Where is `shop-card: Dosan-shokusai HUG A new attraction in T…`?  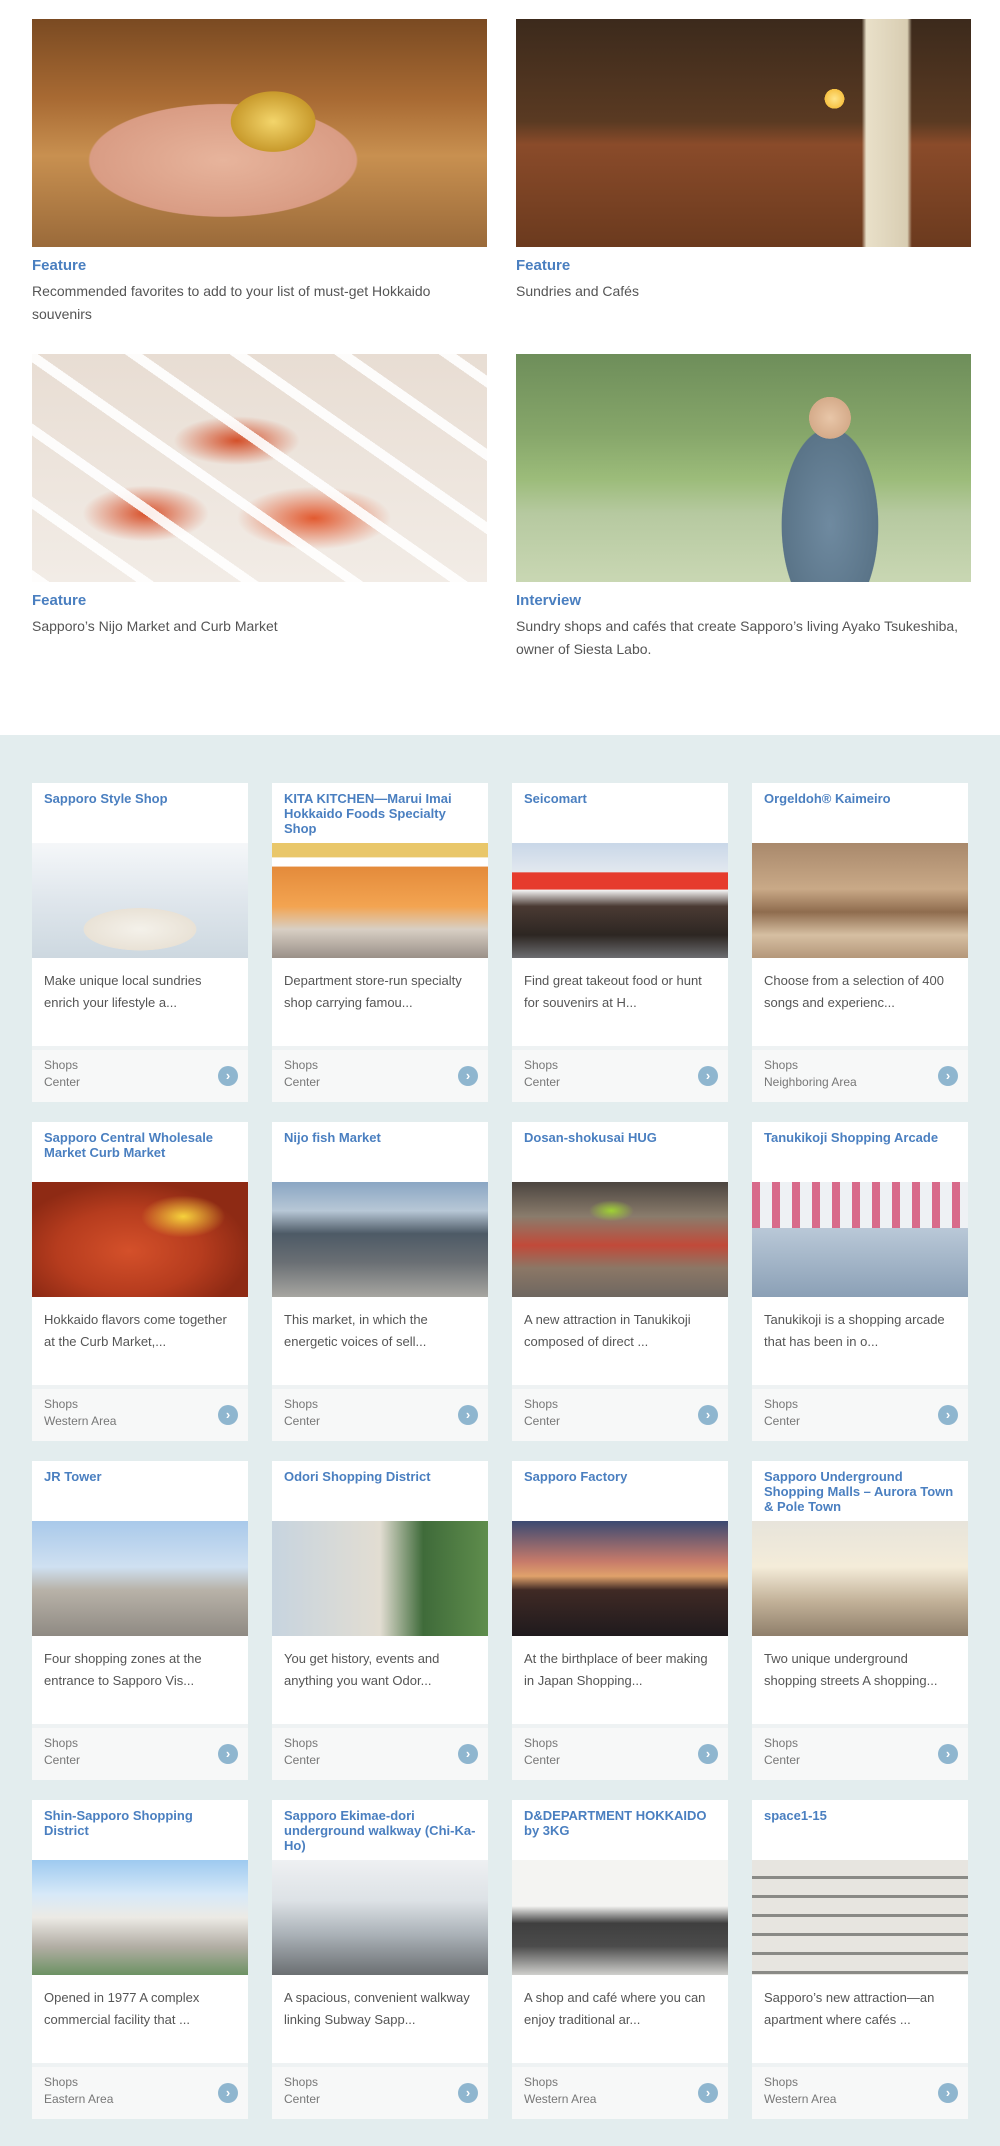
shop-card: Dosan-shokusai HUG A new attraction in T… is located at coordinates (620, 1281).